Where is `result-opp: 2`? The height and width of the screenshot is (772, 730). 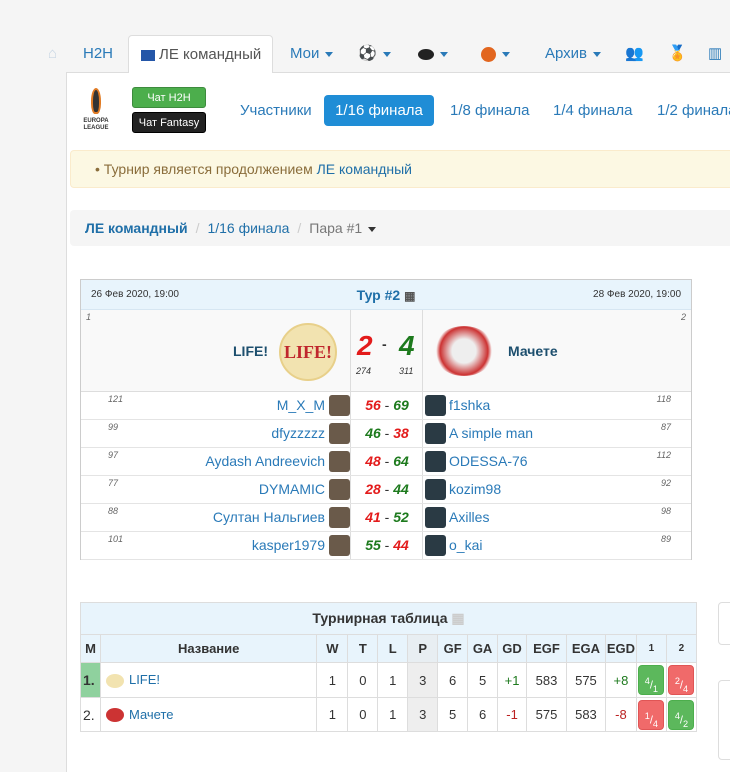
result-opp: 2 is located at coordinates (685, 723).